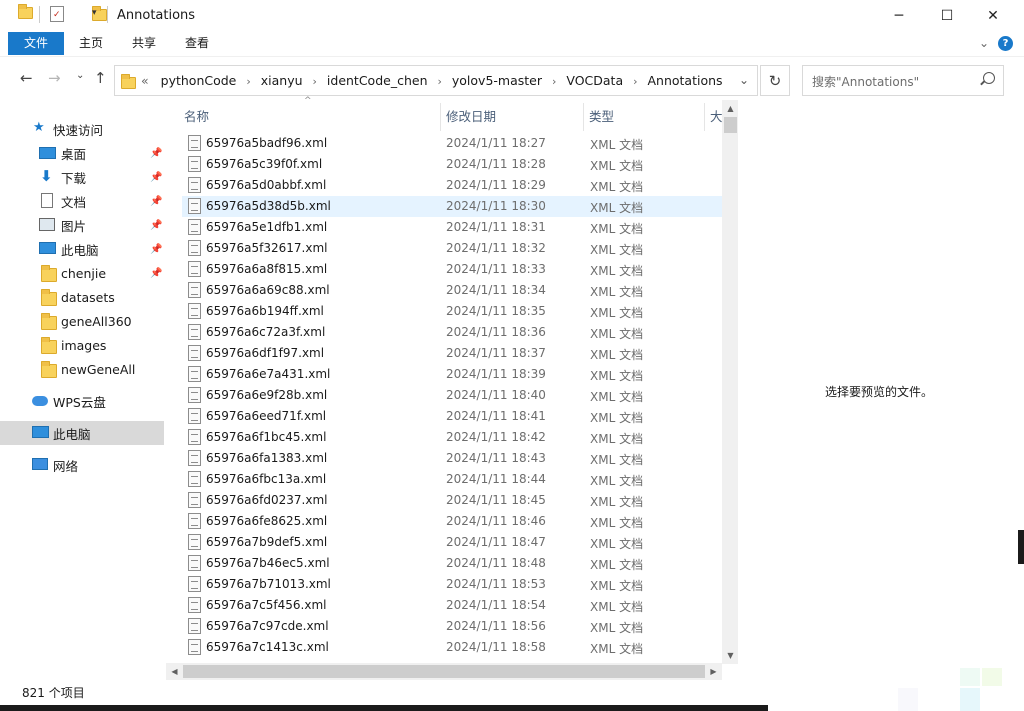 This screenshot has height=711, width=1024. Describe the element at coordinates (267, 521) in the screenshot. I see `file-name: 65976a6fe8625.xml` at that location.